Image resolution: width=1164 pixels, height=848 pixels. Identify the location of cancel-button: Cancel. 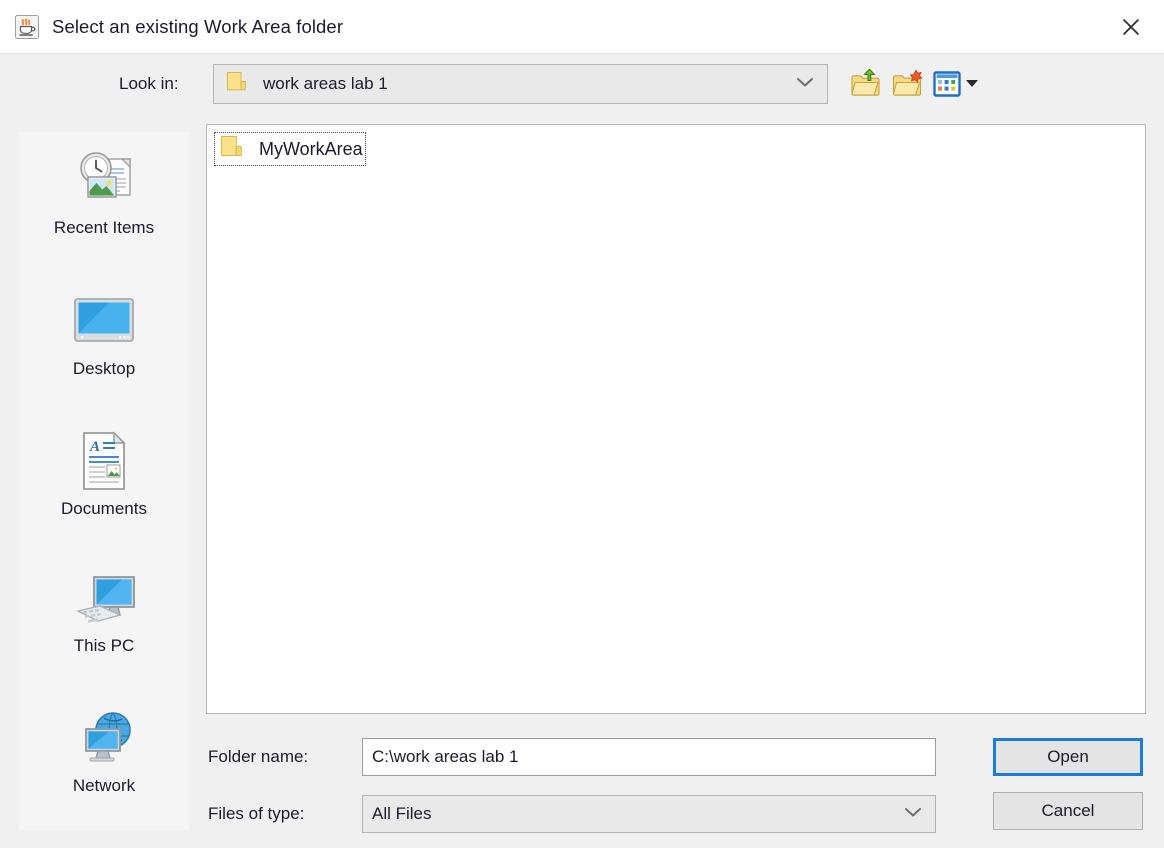
(1068, 811).